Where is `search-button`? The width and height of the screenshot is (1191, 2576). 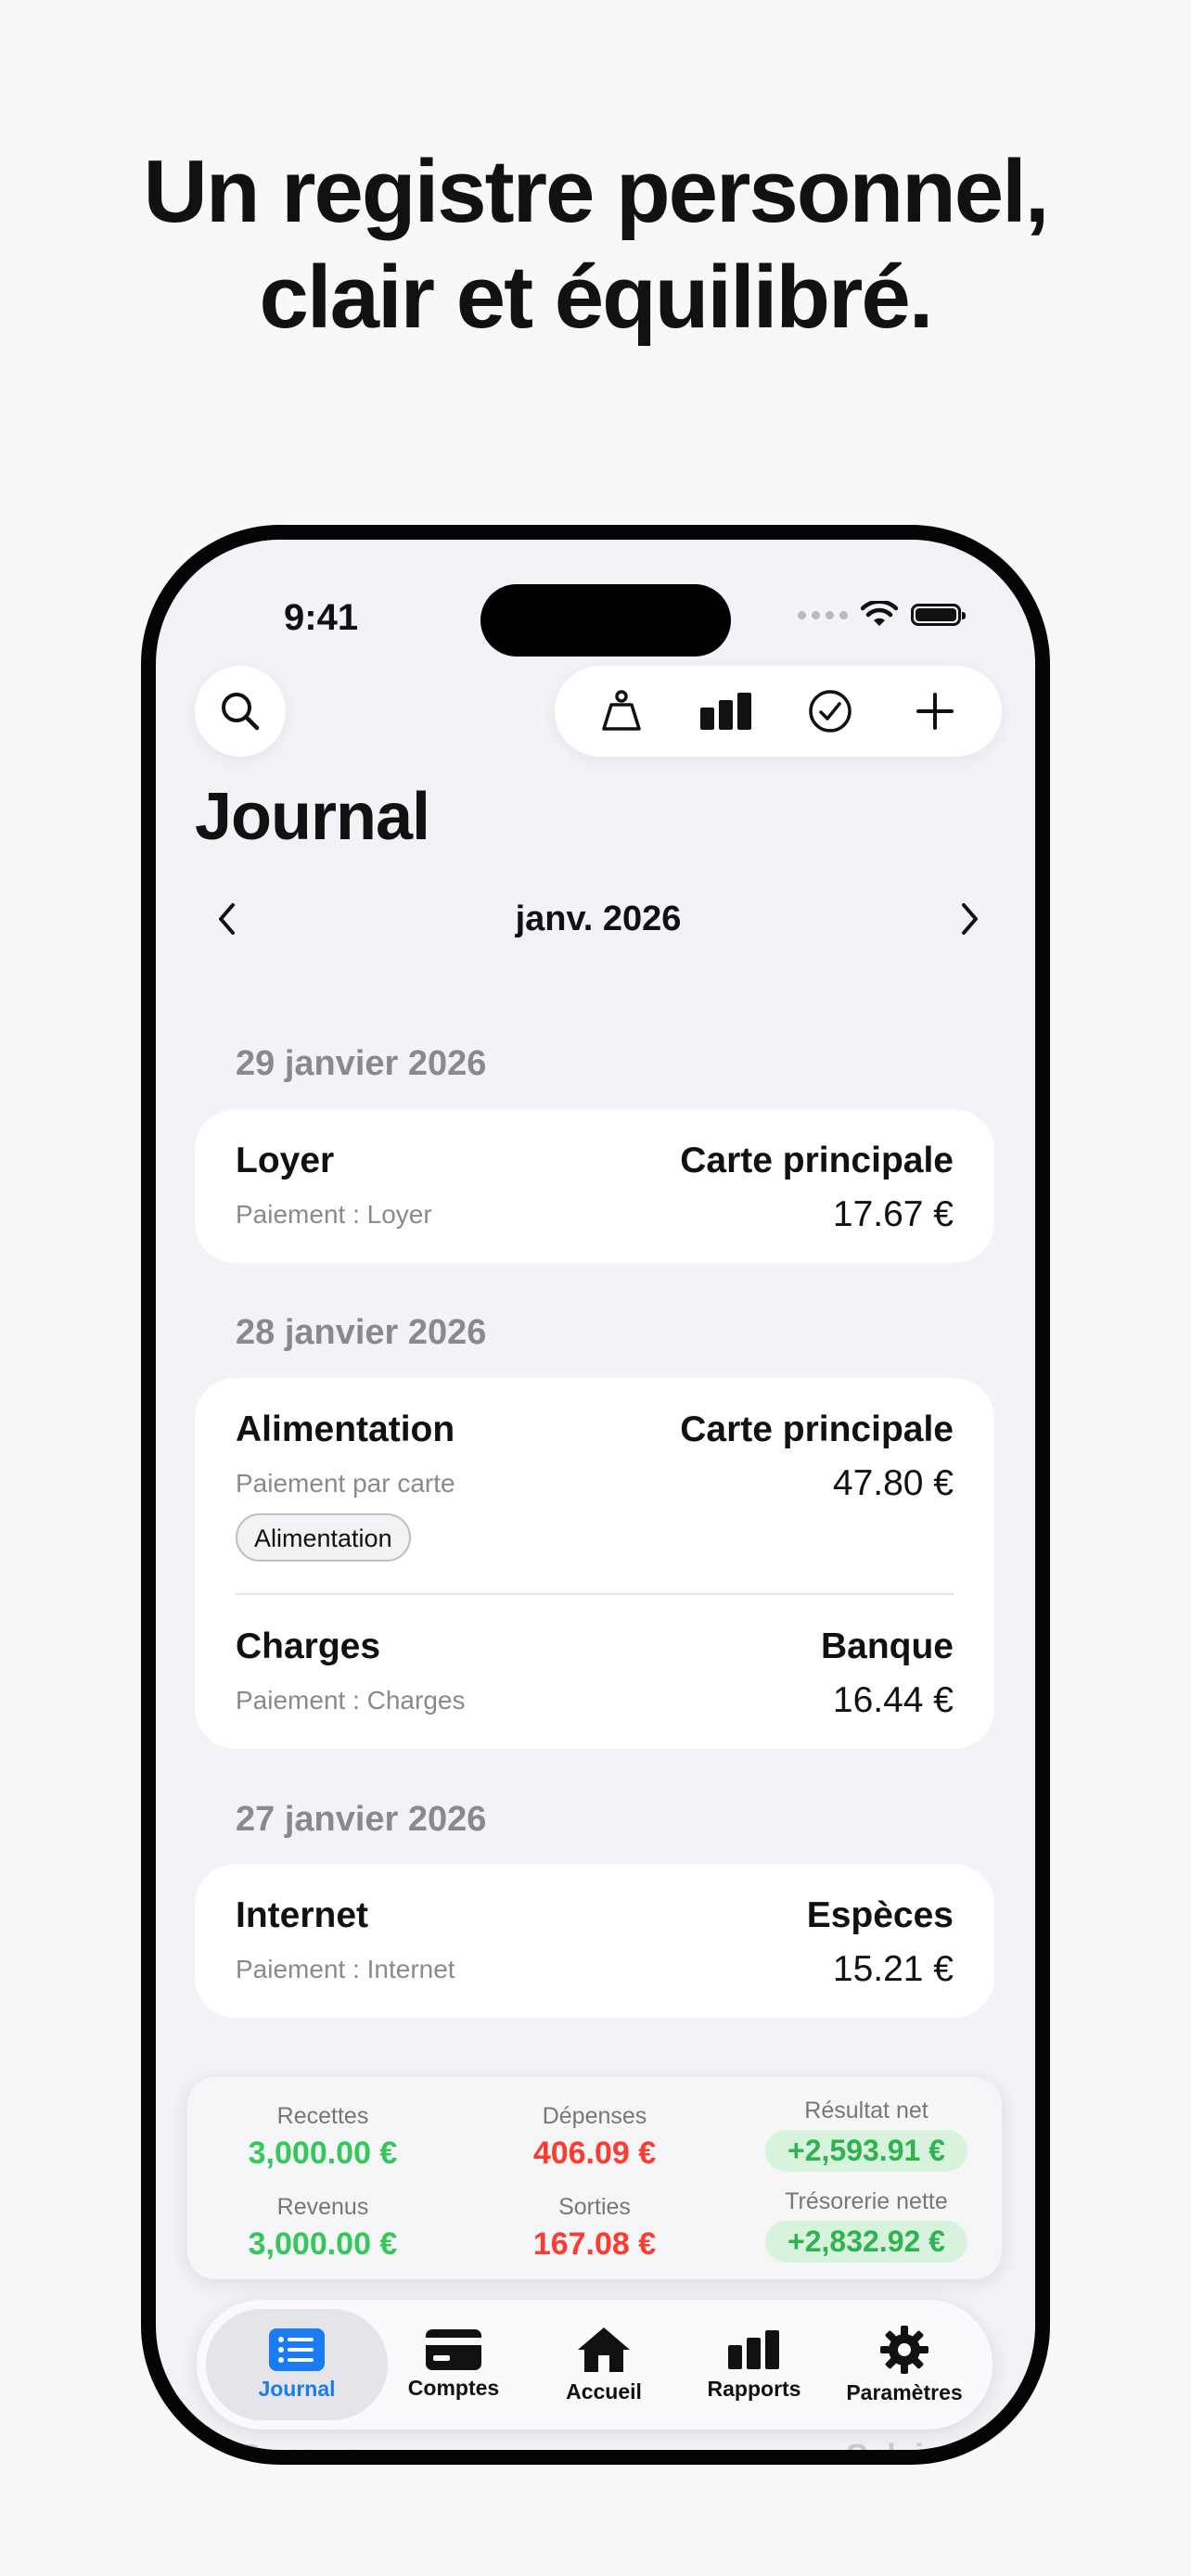 search-button is located at coordinates (240, 712).